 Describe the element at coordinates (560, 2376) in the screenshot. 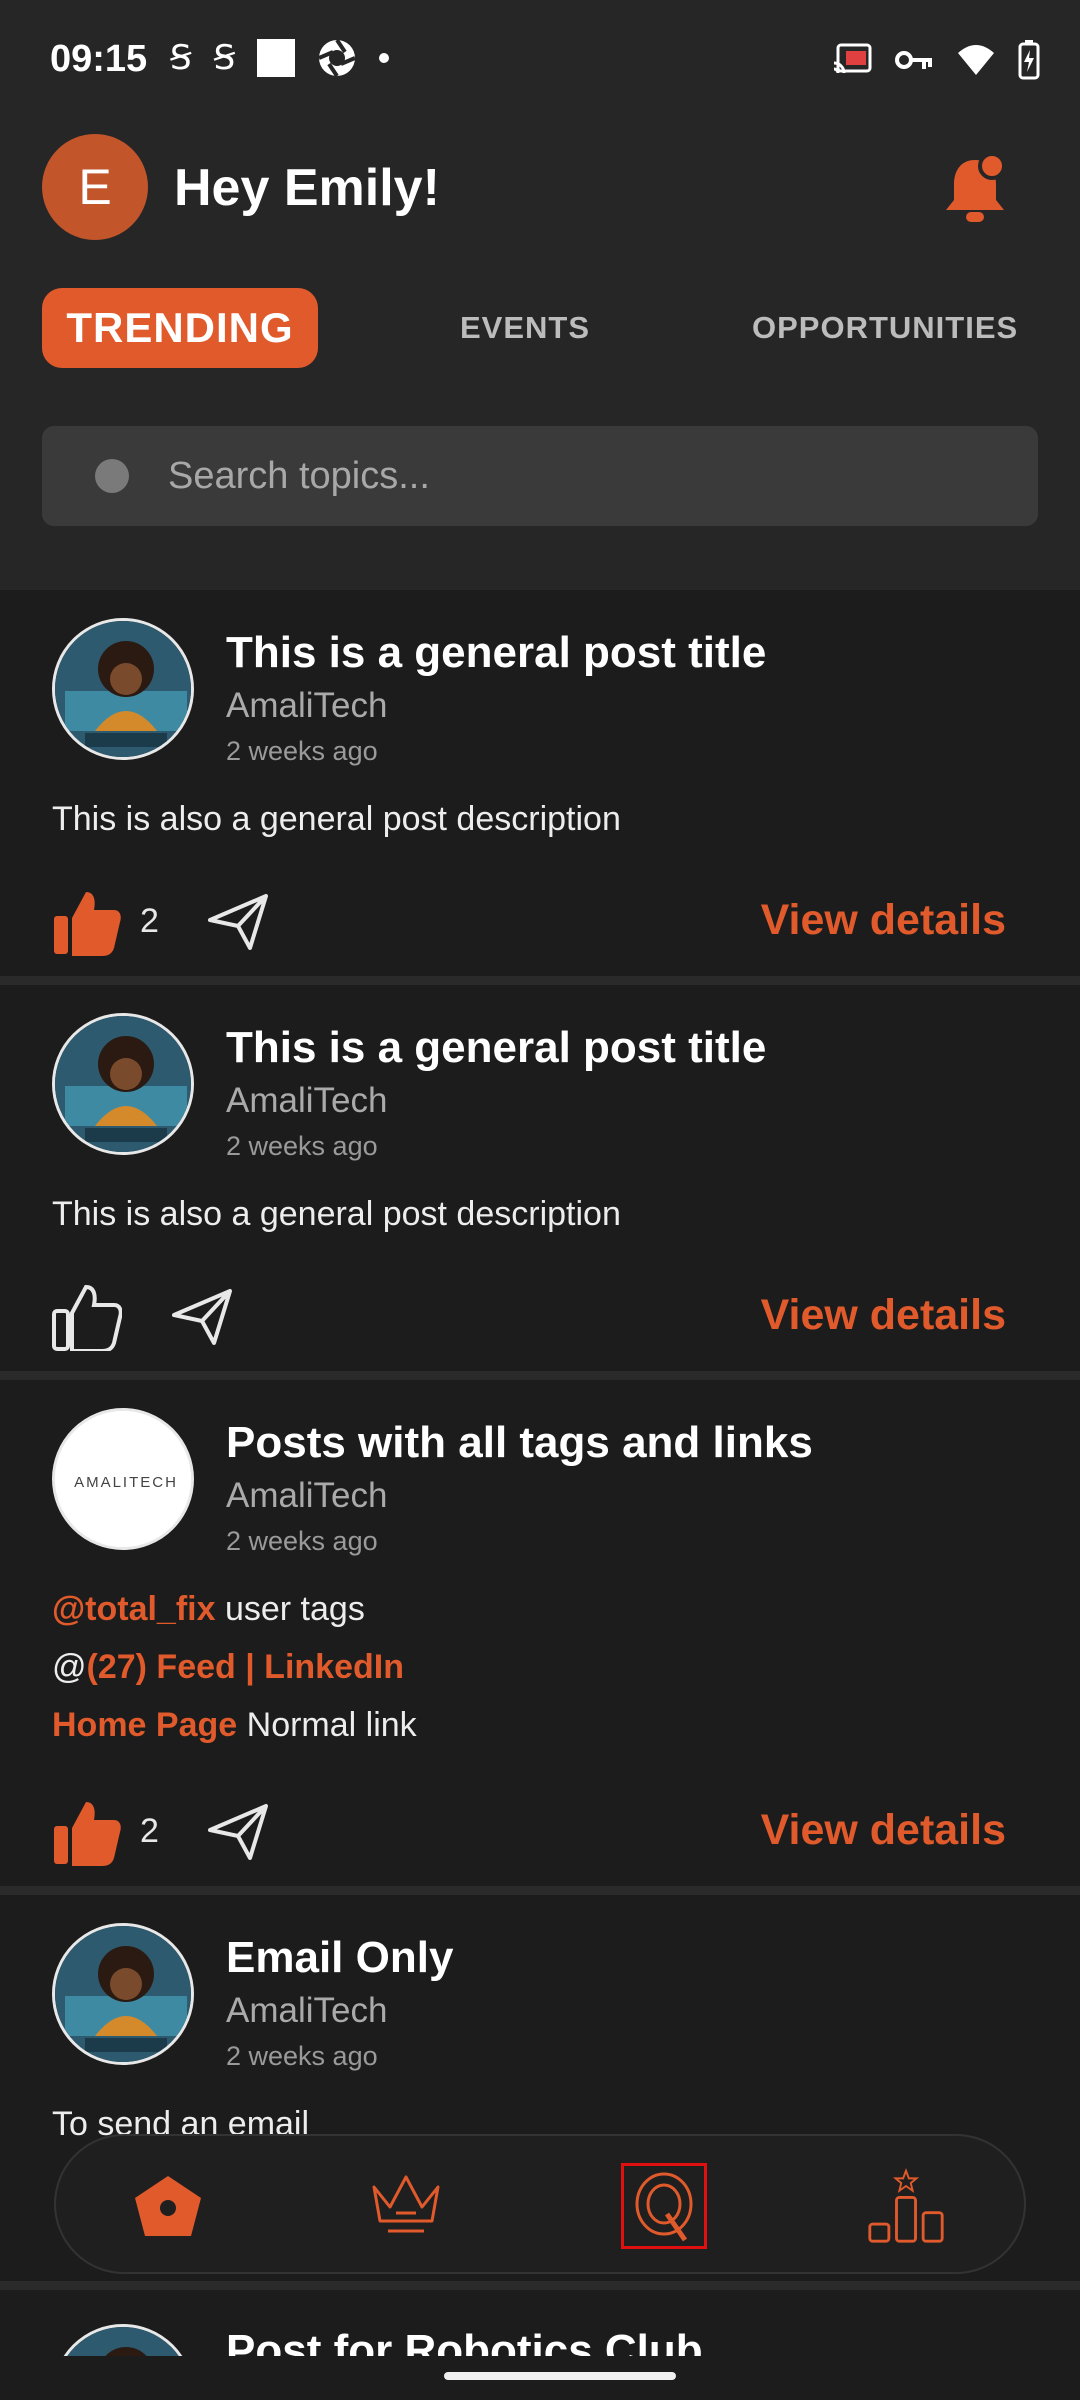

I see `gesture-handle` at that location.